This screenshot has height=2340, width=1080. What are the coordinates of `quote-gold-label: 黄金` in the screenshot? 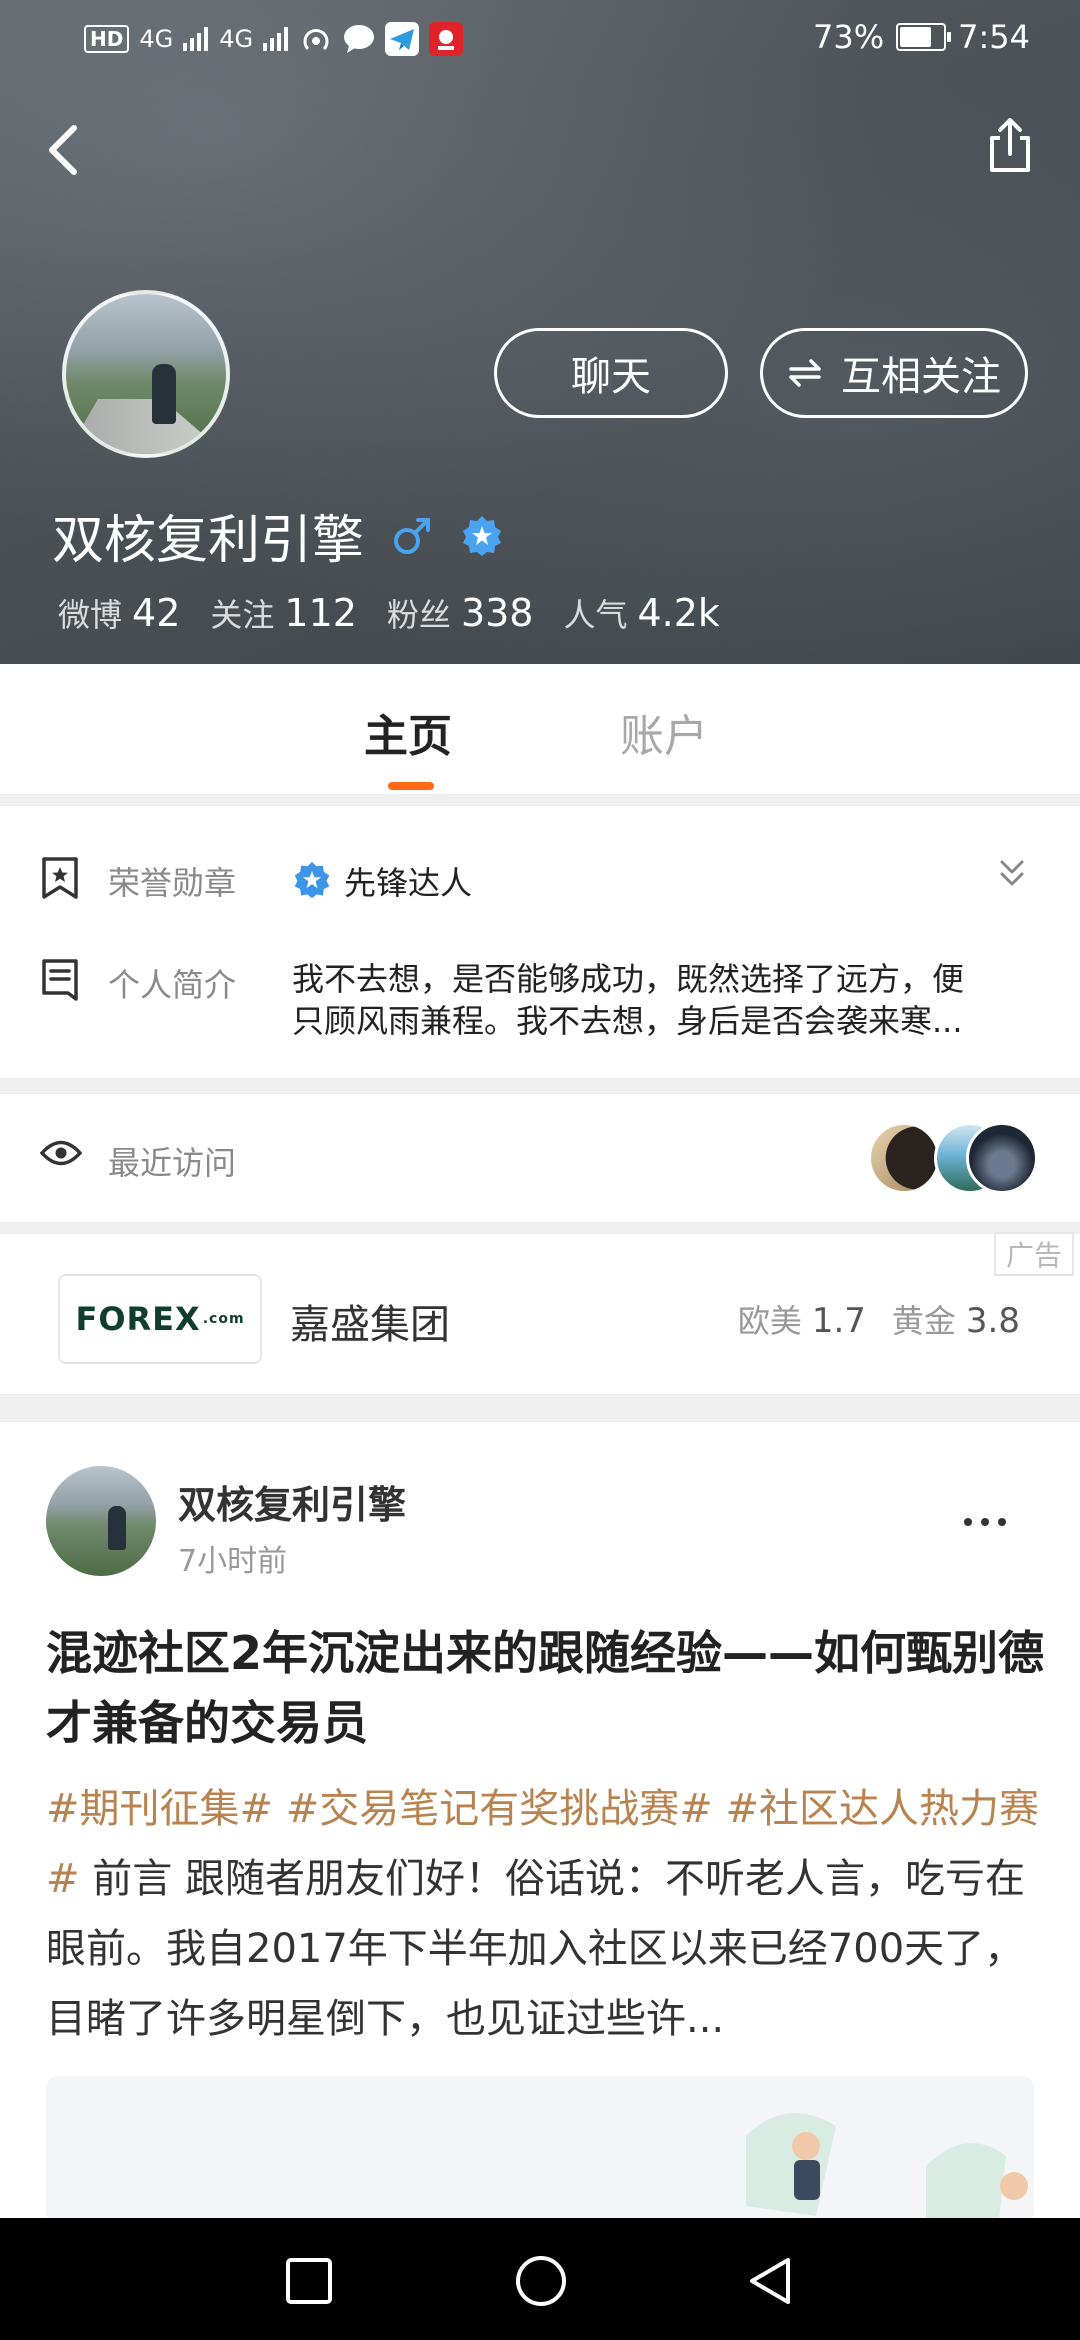 It's located at (923, 1321).